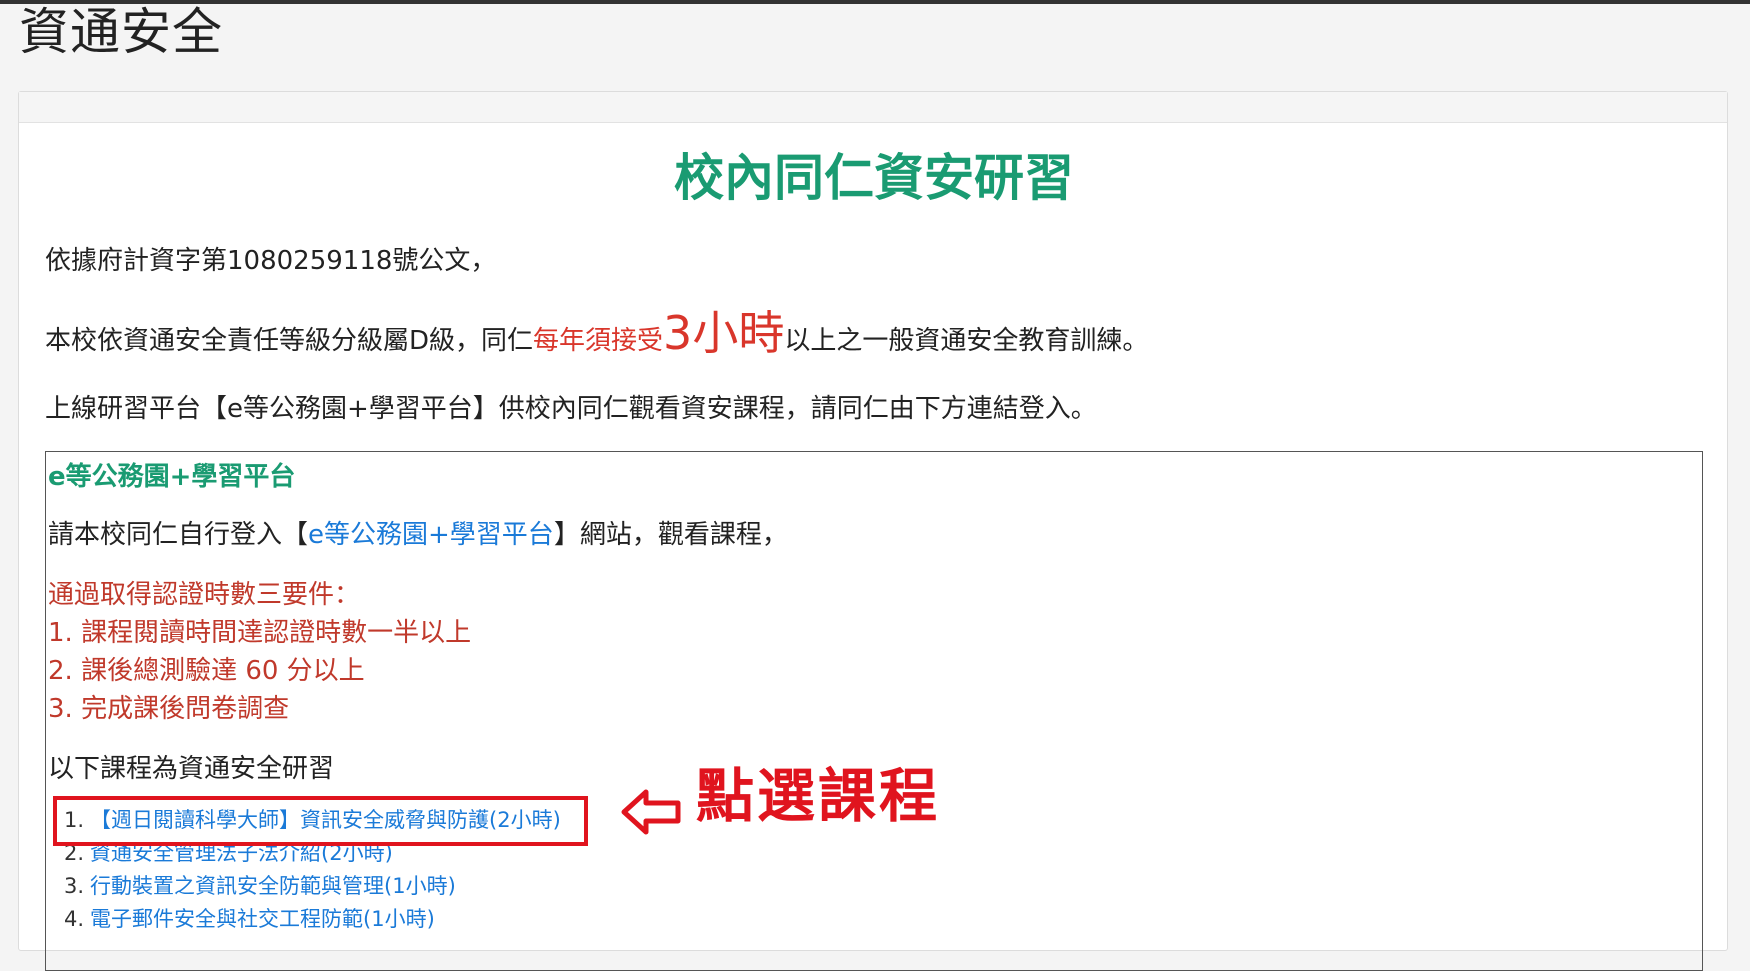  What do you see at coordinates (724, 333) in the screenshot?
I see `requirement-hours: 3小時` at bounding box center [724, 333].